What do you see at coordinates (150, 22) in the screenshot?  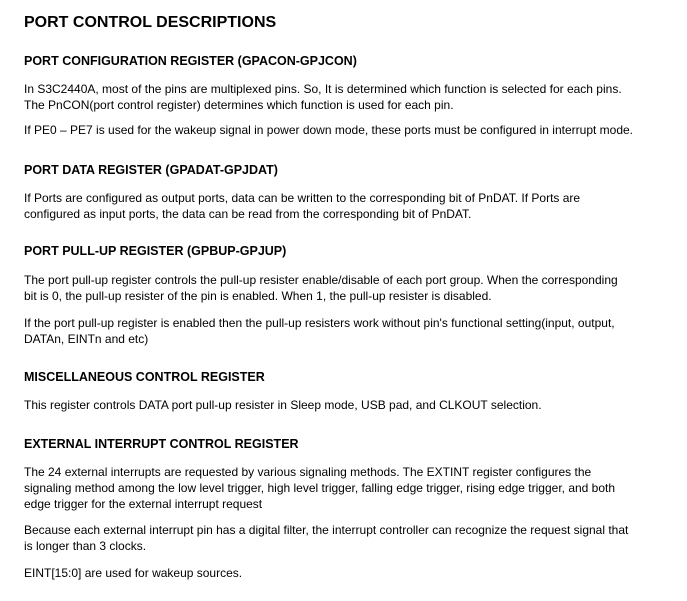 I see `page-title: PORT CONTROL DESCRIPTIONS` at bounding box center [150, 22].